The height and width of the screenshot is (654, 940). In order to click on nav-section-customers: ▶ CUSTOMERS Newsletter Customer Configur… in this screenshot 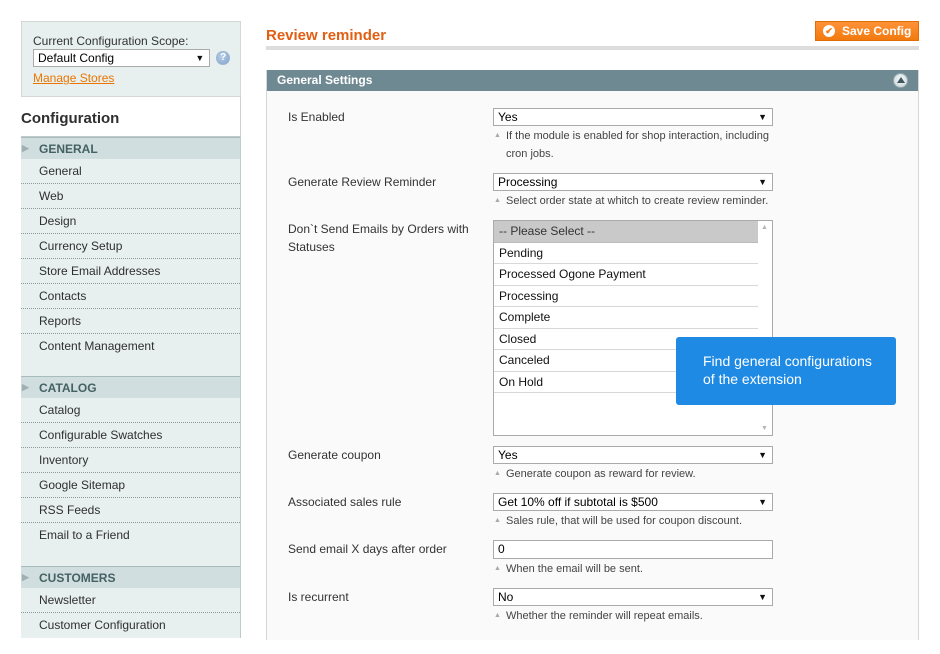, I will do `click(131, 602)`.